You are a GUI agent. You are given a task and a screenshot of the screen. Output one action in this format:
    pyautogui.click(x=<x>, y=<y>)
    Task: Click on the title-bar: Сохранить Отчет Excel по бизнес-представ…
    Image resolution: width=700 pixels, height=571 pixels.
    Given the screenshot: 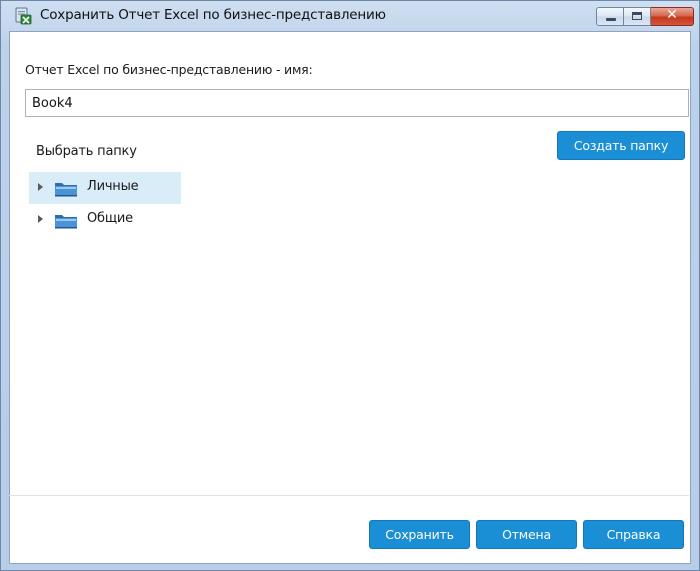 What is the action you would take?
    pyautogui.click(x=350, y=16)
    